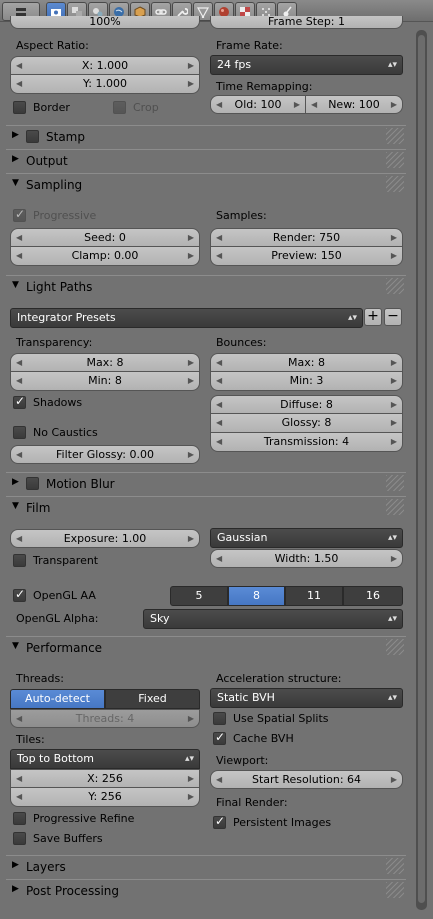  What do you see at coordinates (206, 136) in the screenshot?
I see `panel-stamp-header: ▶ Stamp` at bounding box center [206, 136].